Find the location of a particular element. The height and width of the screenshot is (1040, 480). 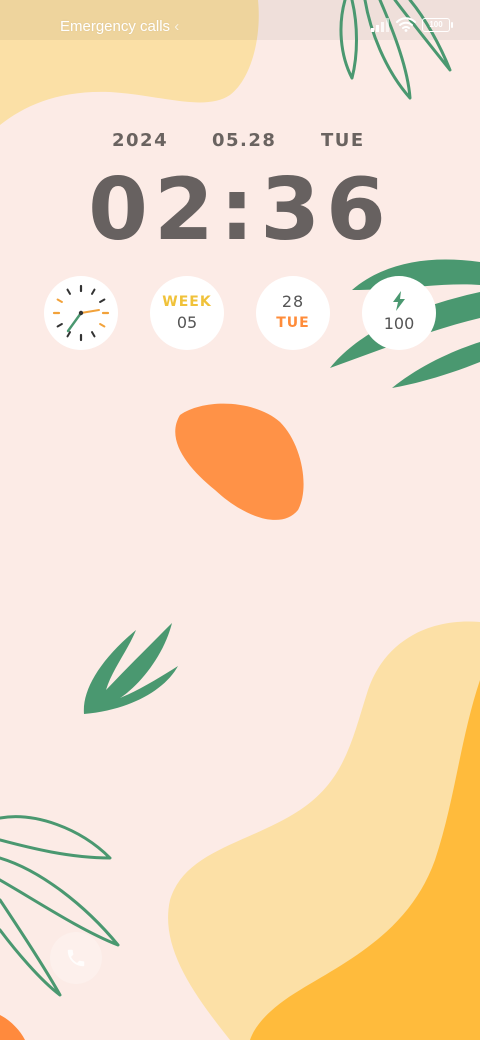

battery-level: 100 is located at coordinates (436, 24).